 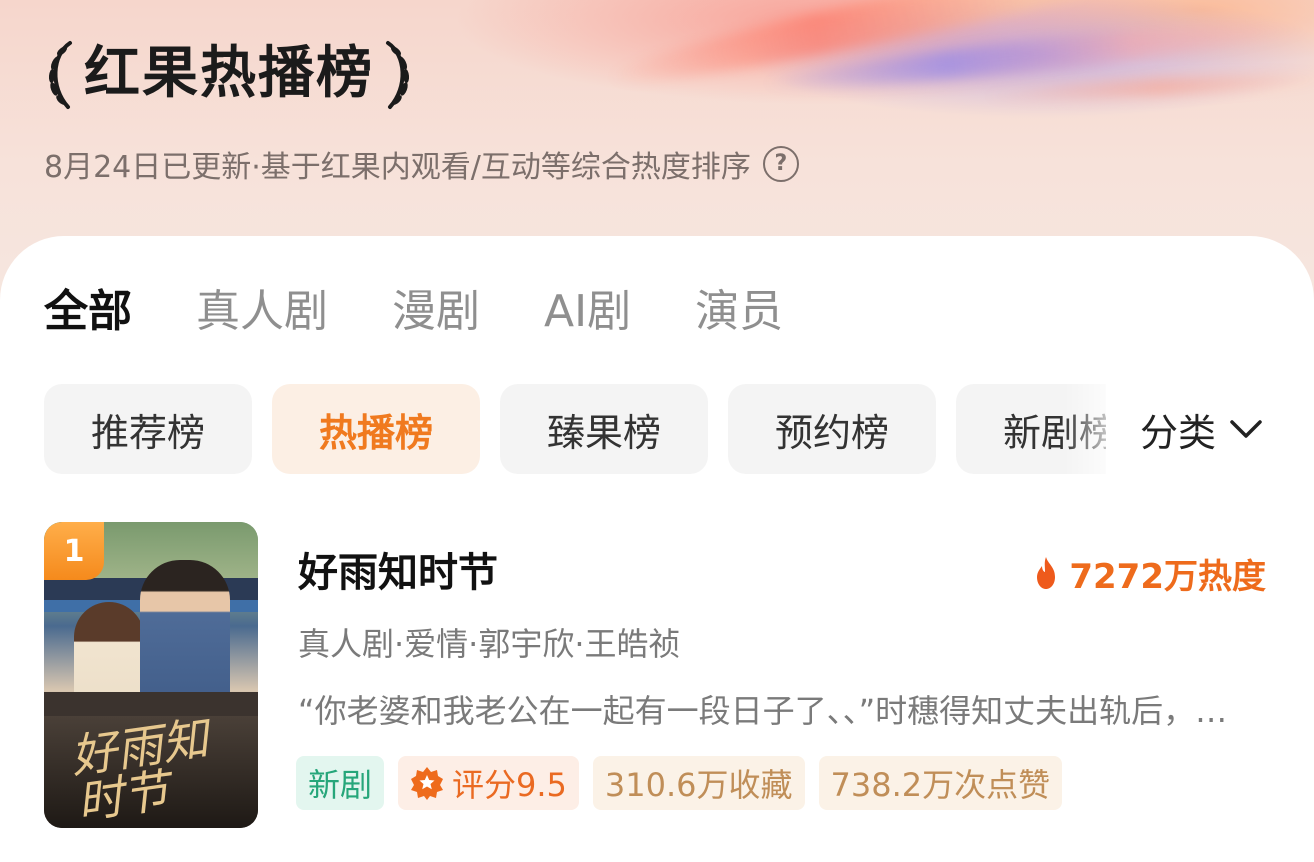 I want to click on rank-badge: 1, so click(x=74, y=551).